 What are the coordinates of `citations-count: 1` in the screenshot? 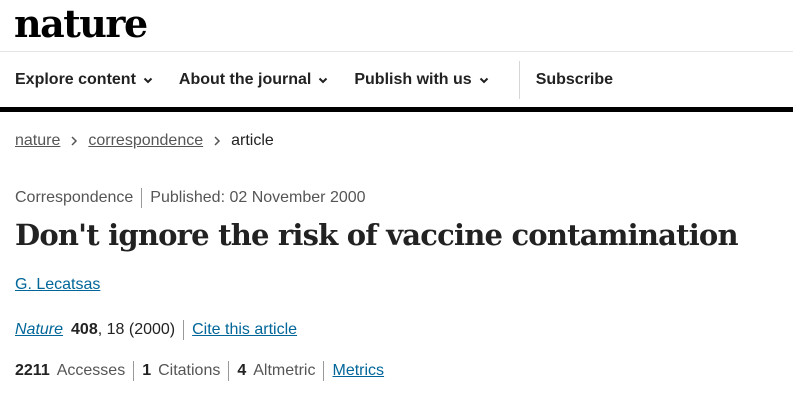 It's located at (147, 370).